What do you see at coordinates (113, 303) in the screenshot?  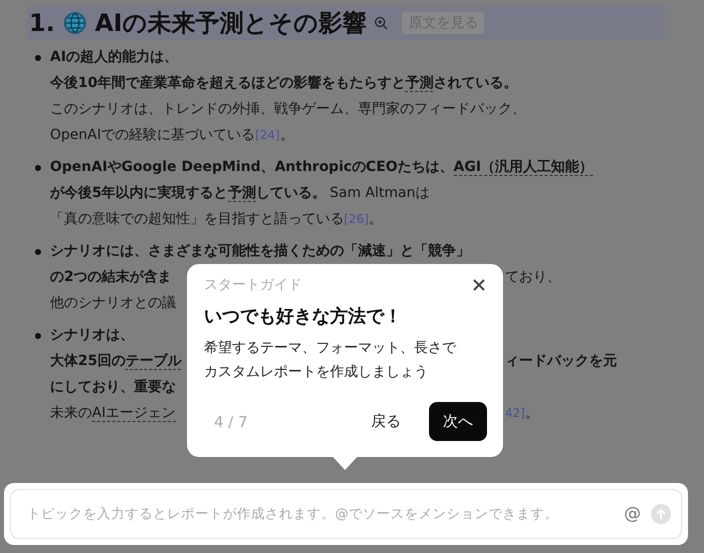 I see `bullet-text: 他のシナリオとの議` at bounding box center [113, 303].